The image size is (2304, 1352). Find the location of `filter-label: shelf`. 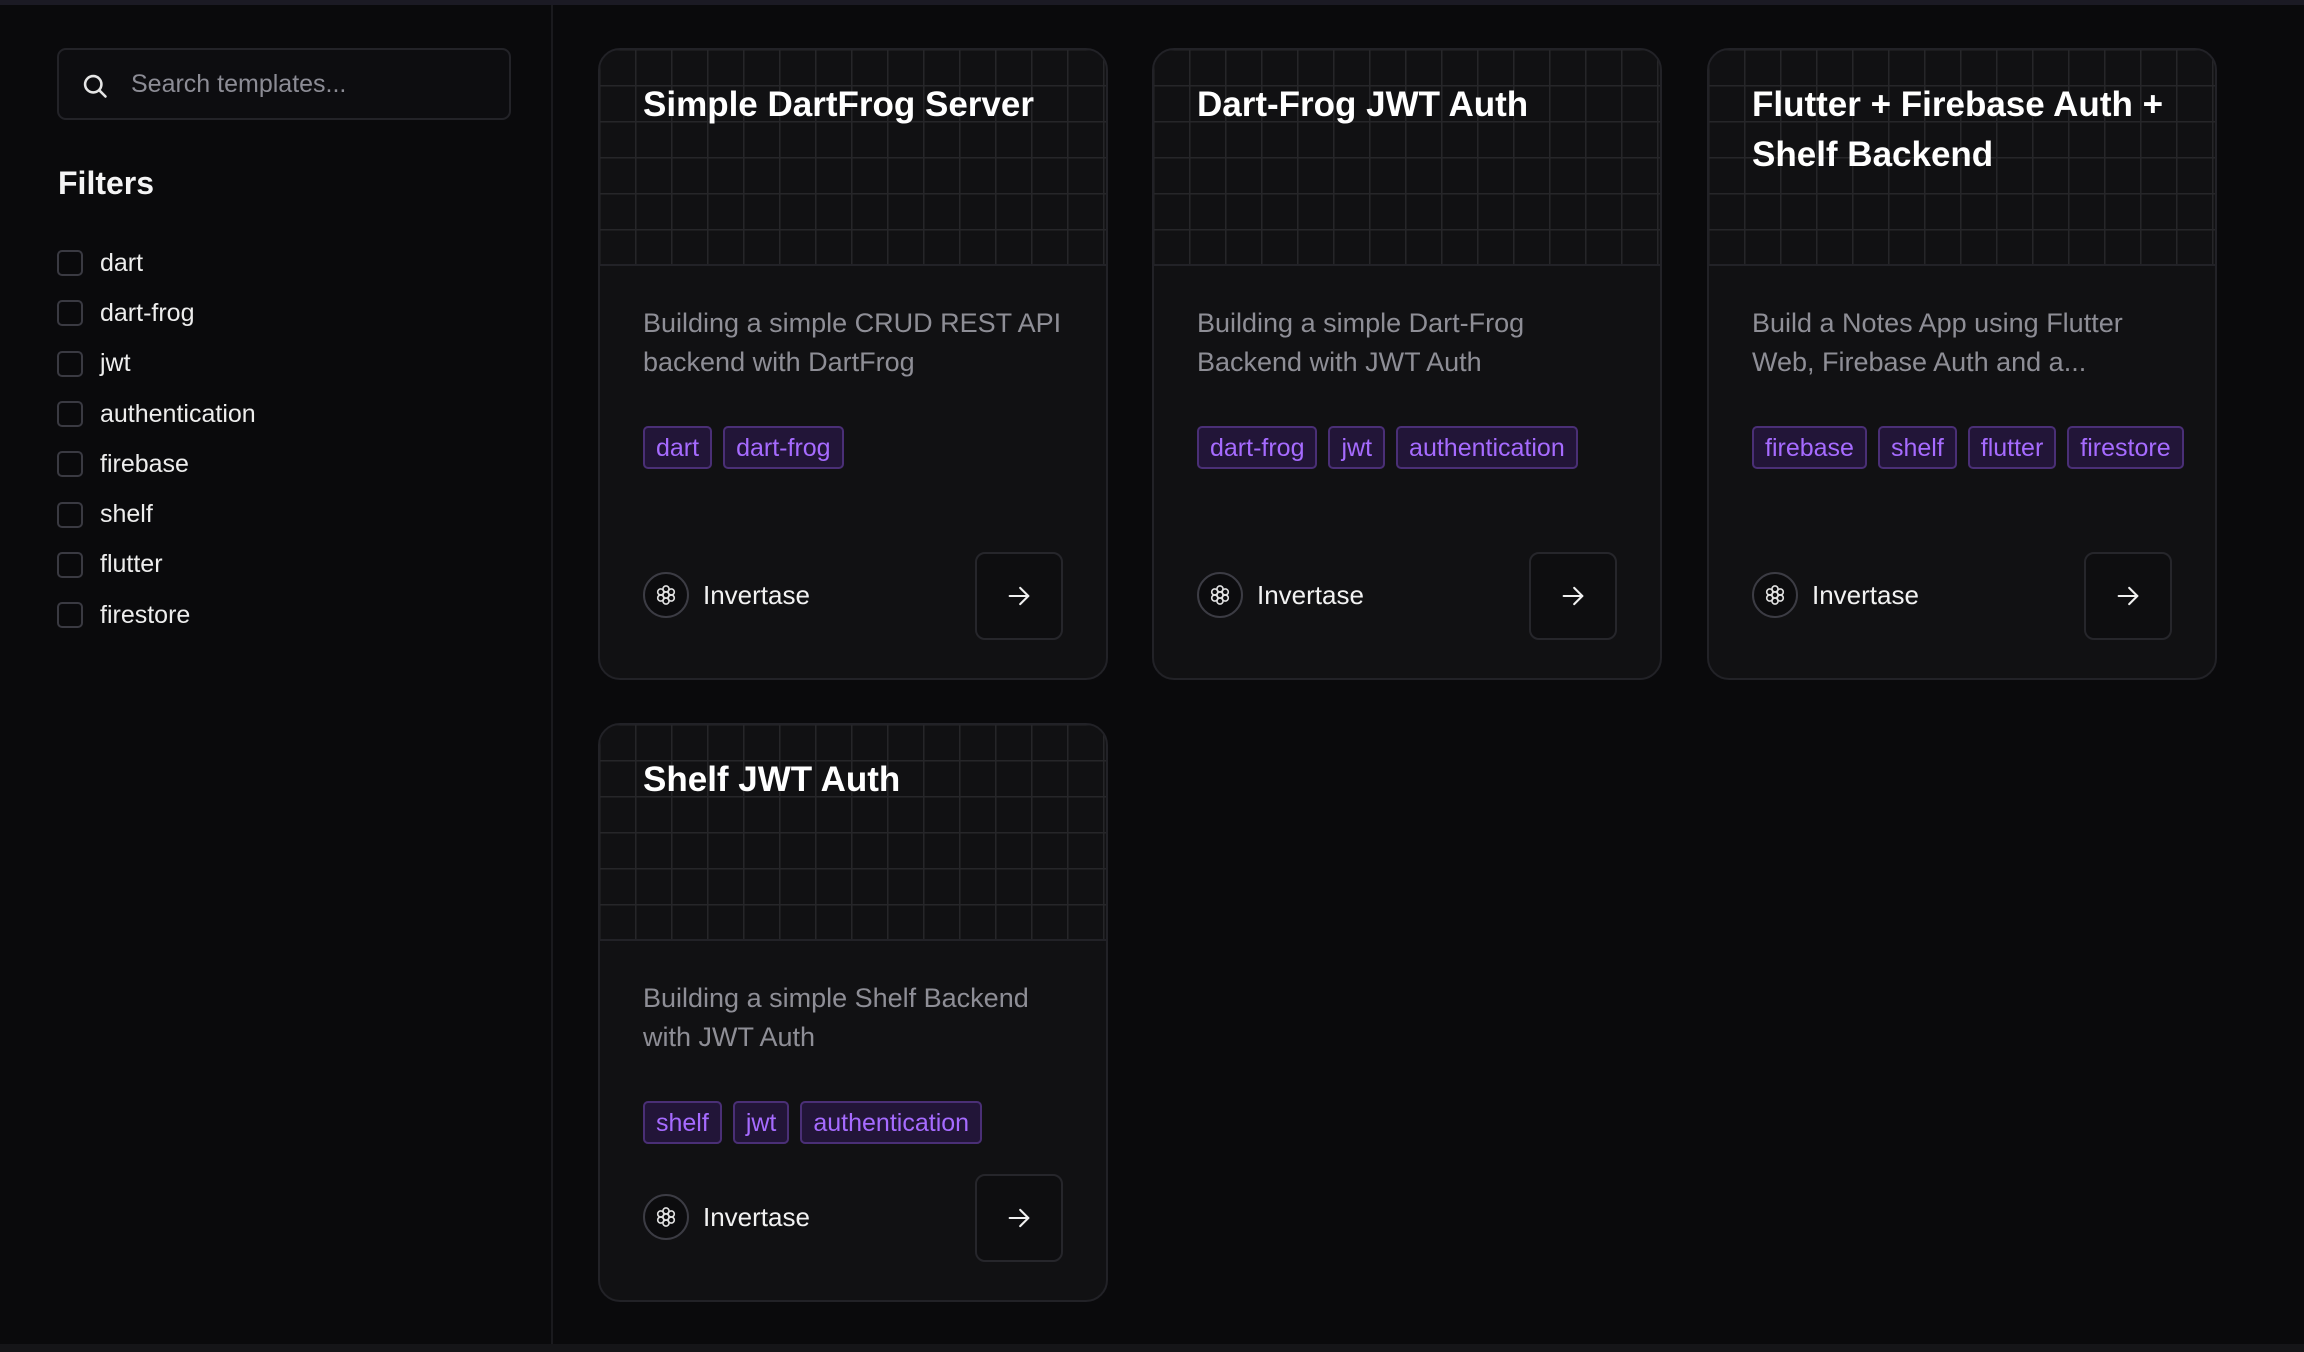

filter-label: shelf is located at coordinates (126, 514).